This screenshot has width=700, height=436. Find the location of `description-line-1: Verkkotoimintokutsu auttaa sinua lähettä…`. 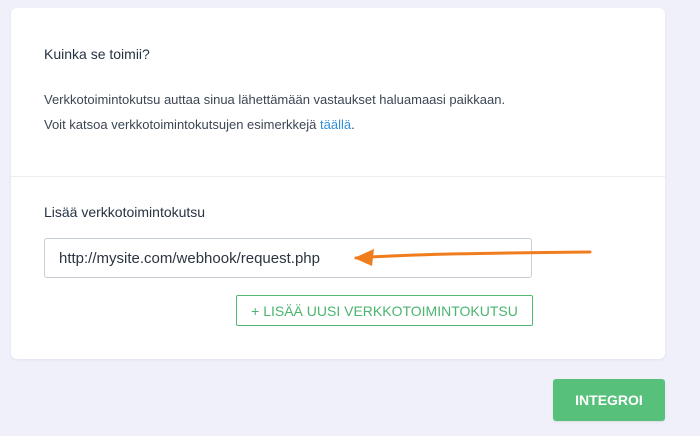

description-line-1: Verkkotoimintokutsu auttaa sinua lähettä… is located at coordinates (275, 99).